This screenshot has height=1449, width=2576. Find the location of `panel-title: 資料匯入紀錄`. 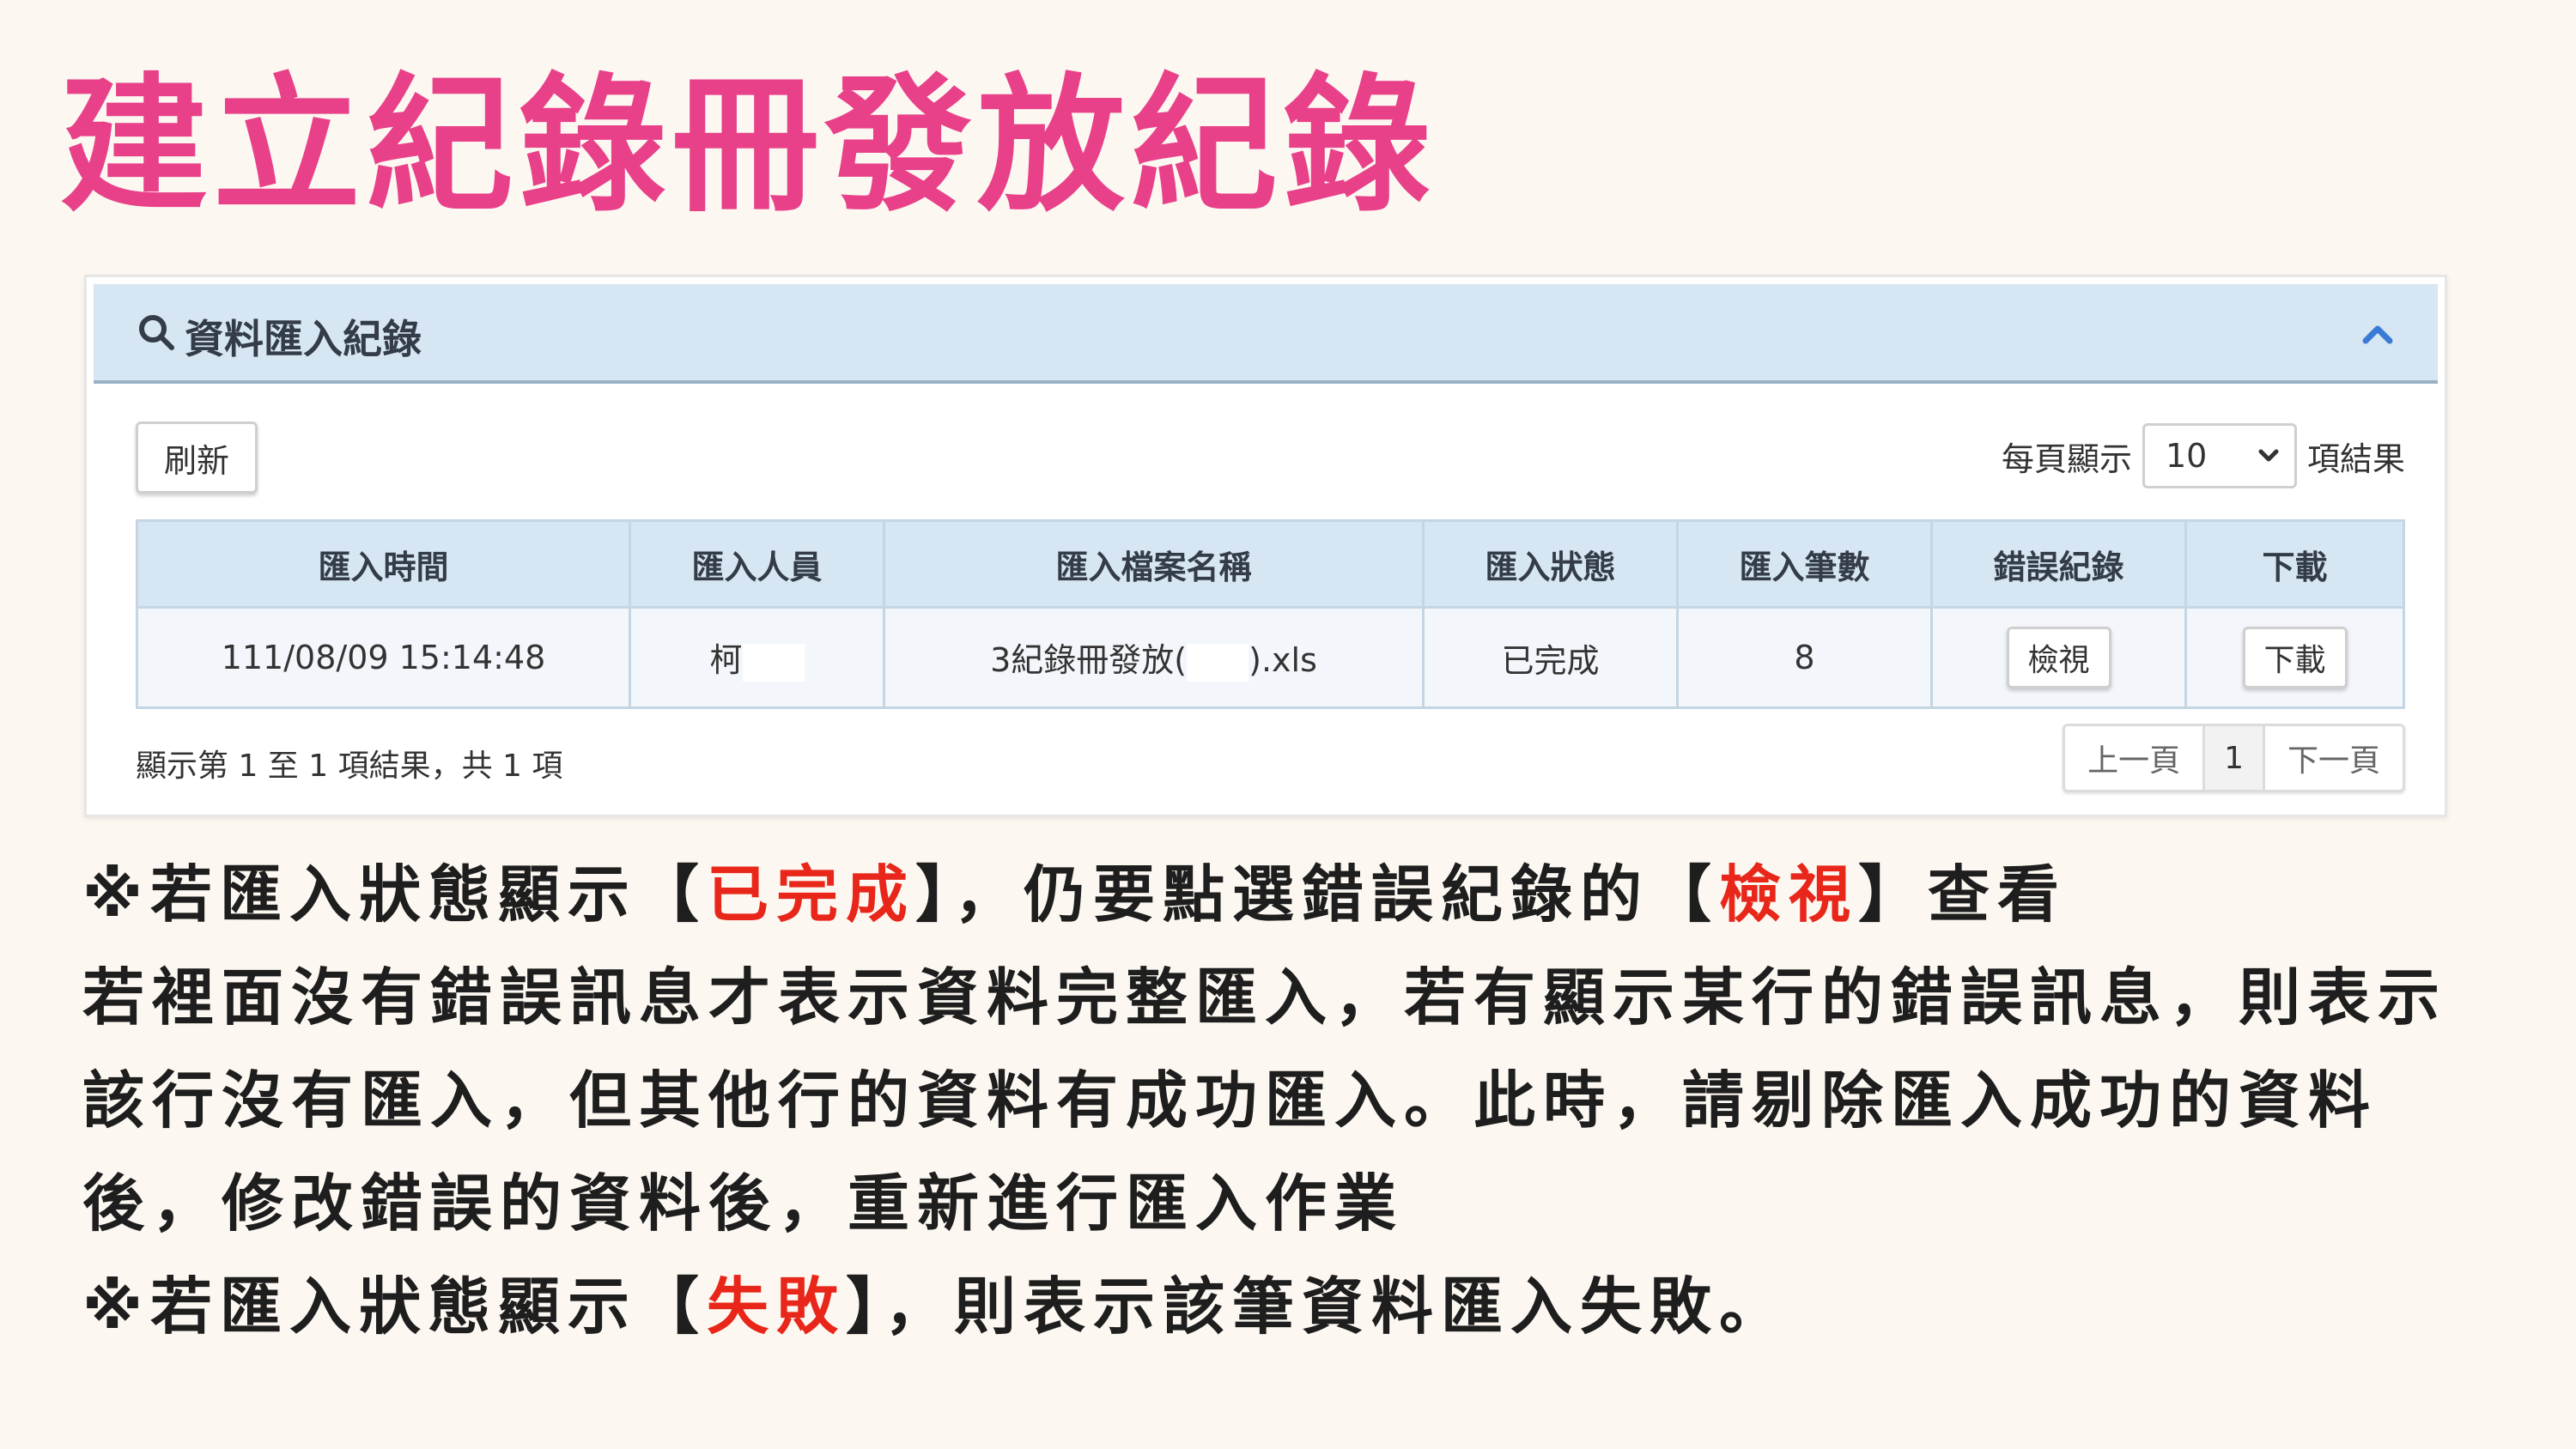

panel-title: 資料匯入紀錄 is located at coordinates (280, 336).